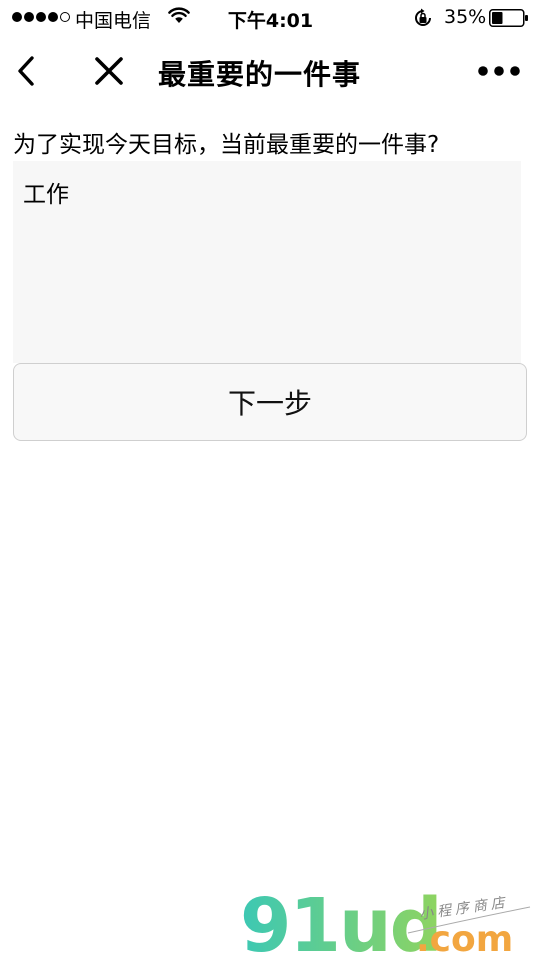 Image resolution: width=541 pixels, height=960 pixels. Describe the element at coordinates (226, 145) in the screenshot. I see `question-label: 为了实现今天目标，当前最重要的一件事?` at that location.